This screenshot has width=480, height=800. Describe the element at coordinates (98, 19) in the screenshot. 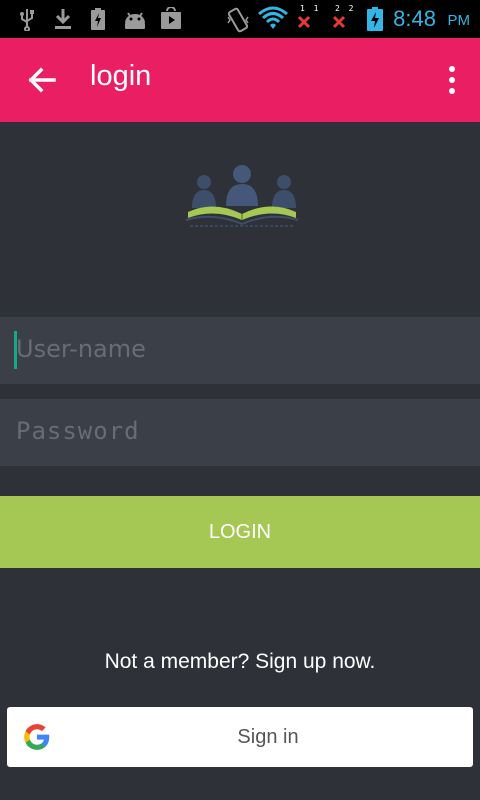

I see `battery-charging-icon` at that location.